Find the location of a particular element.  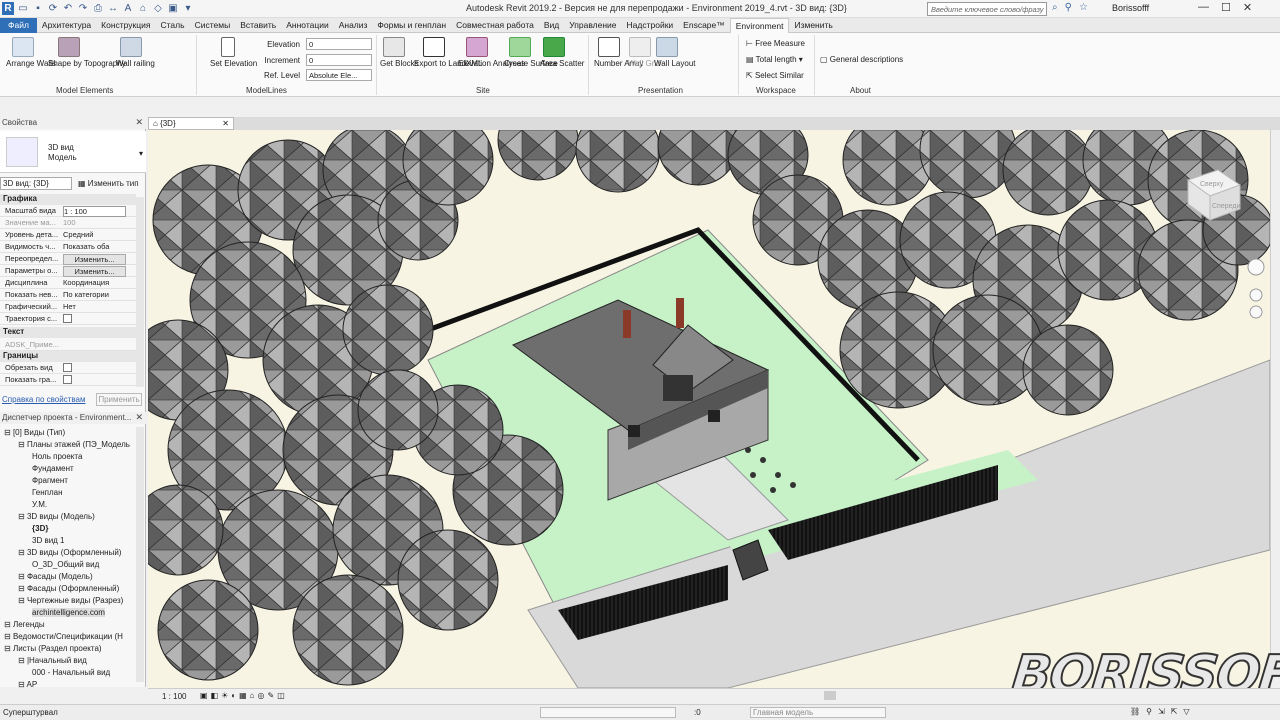

number-array-button: Number Array is located at coordinates (618, 52).